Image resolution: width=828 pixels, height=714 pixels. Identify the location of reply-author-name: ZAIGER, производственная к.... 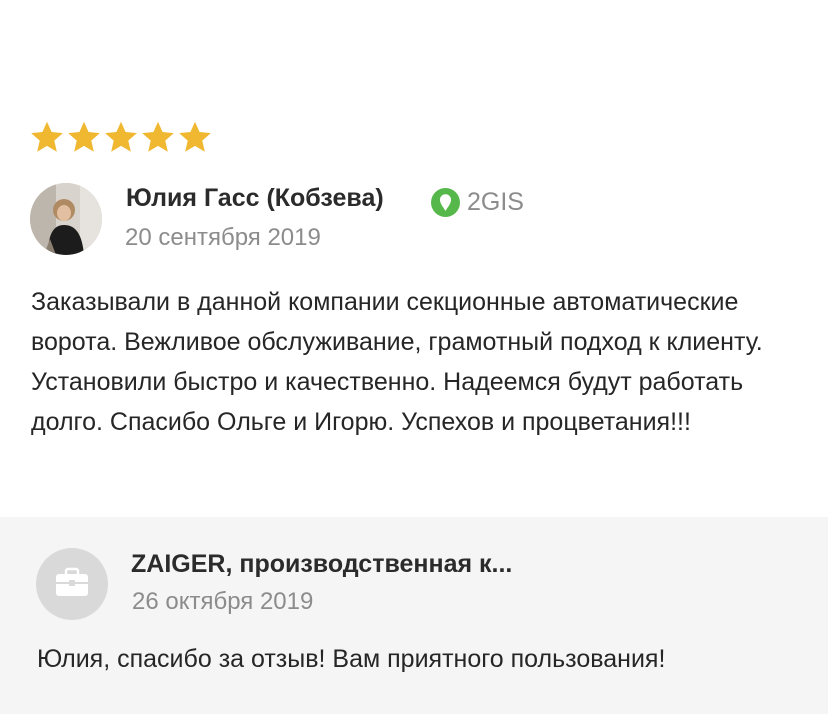
(321, 564).